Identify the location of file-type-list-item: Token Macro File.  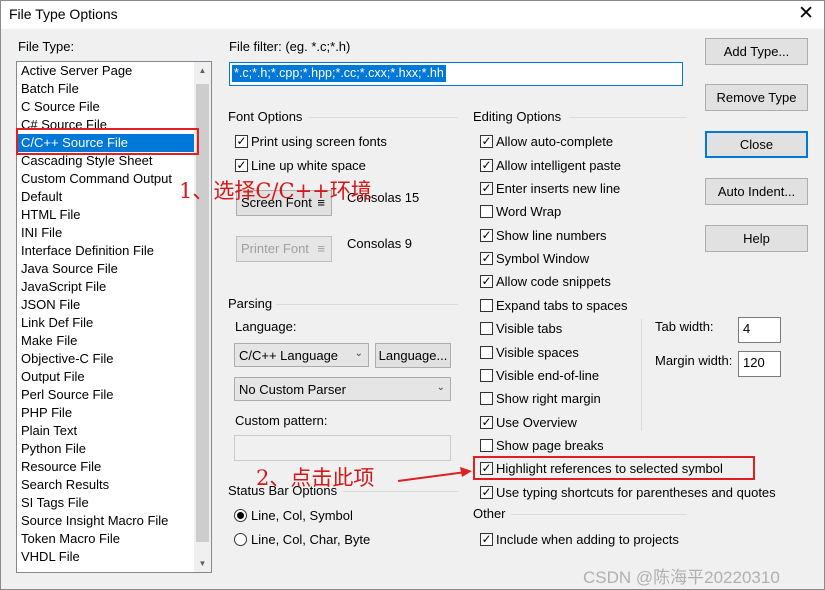
(106, 539).